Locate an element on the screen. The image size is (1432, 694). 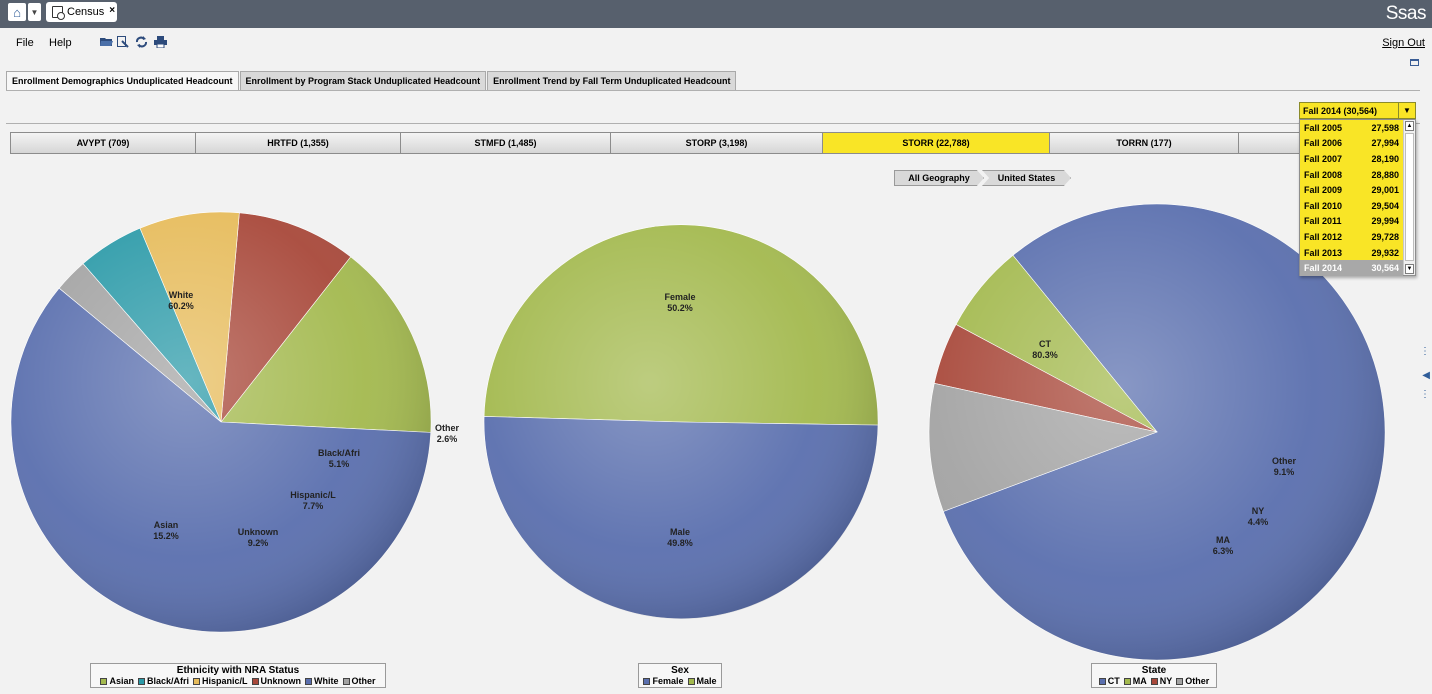
slice-label-name: Male is located at coordinates (680, 532).